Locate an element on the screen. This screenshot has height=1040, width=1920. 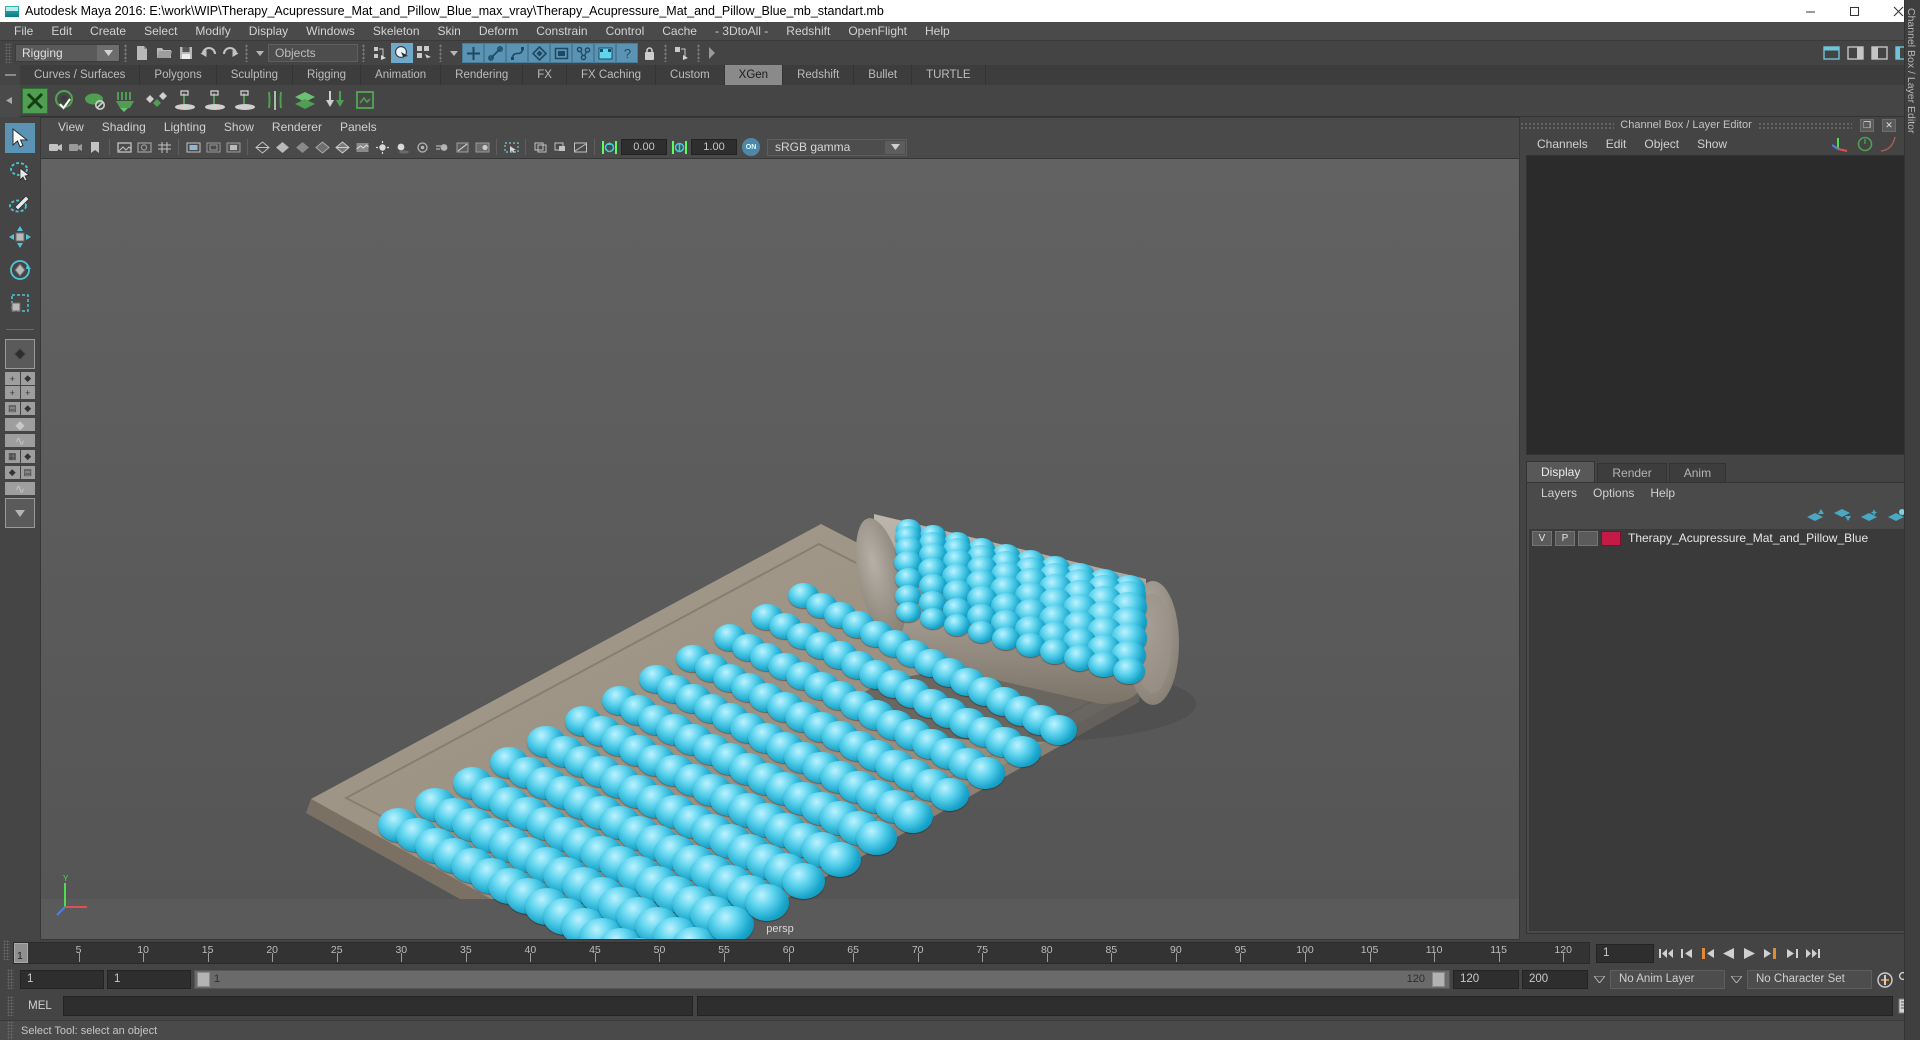
viewport-menu-show: Show is located at coordinates (239, 127).